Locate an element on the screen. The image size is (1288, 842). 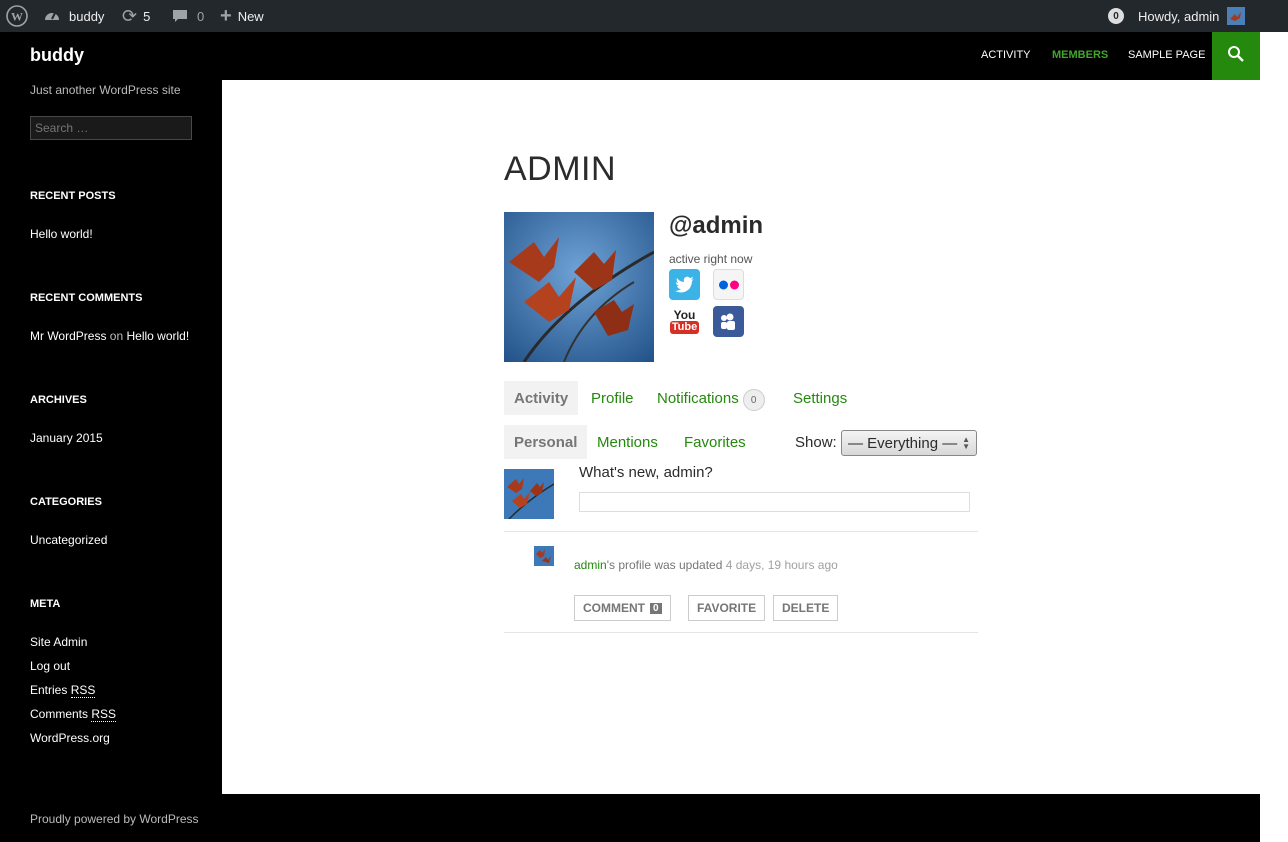
tab-notifications: Notifications 0 is located at coordinates (711, 398).